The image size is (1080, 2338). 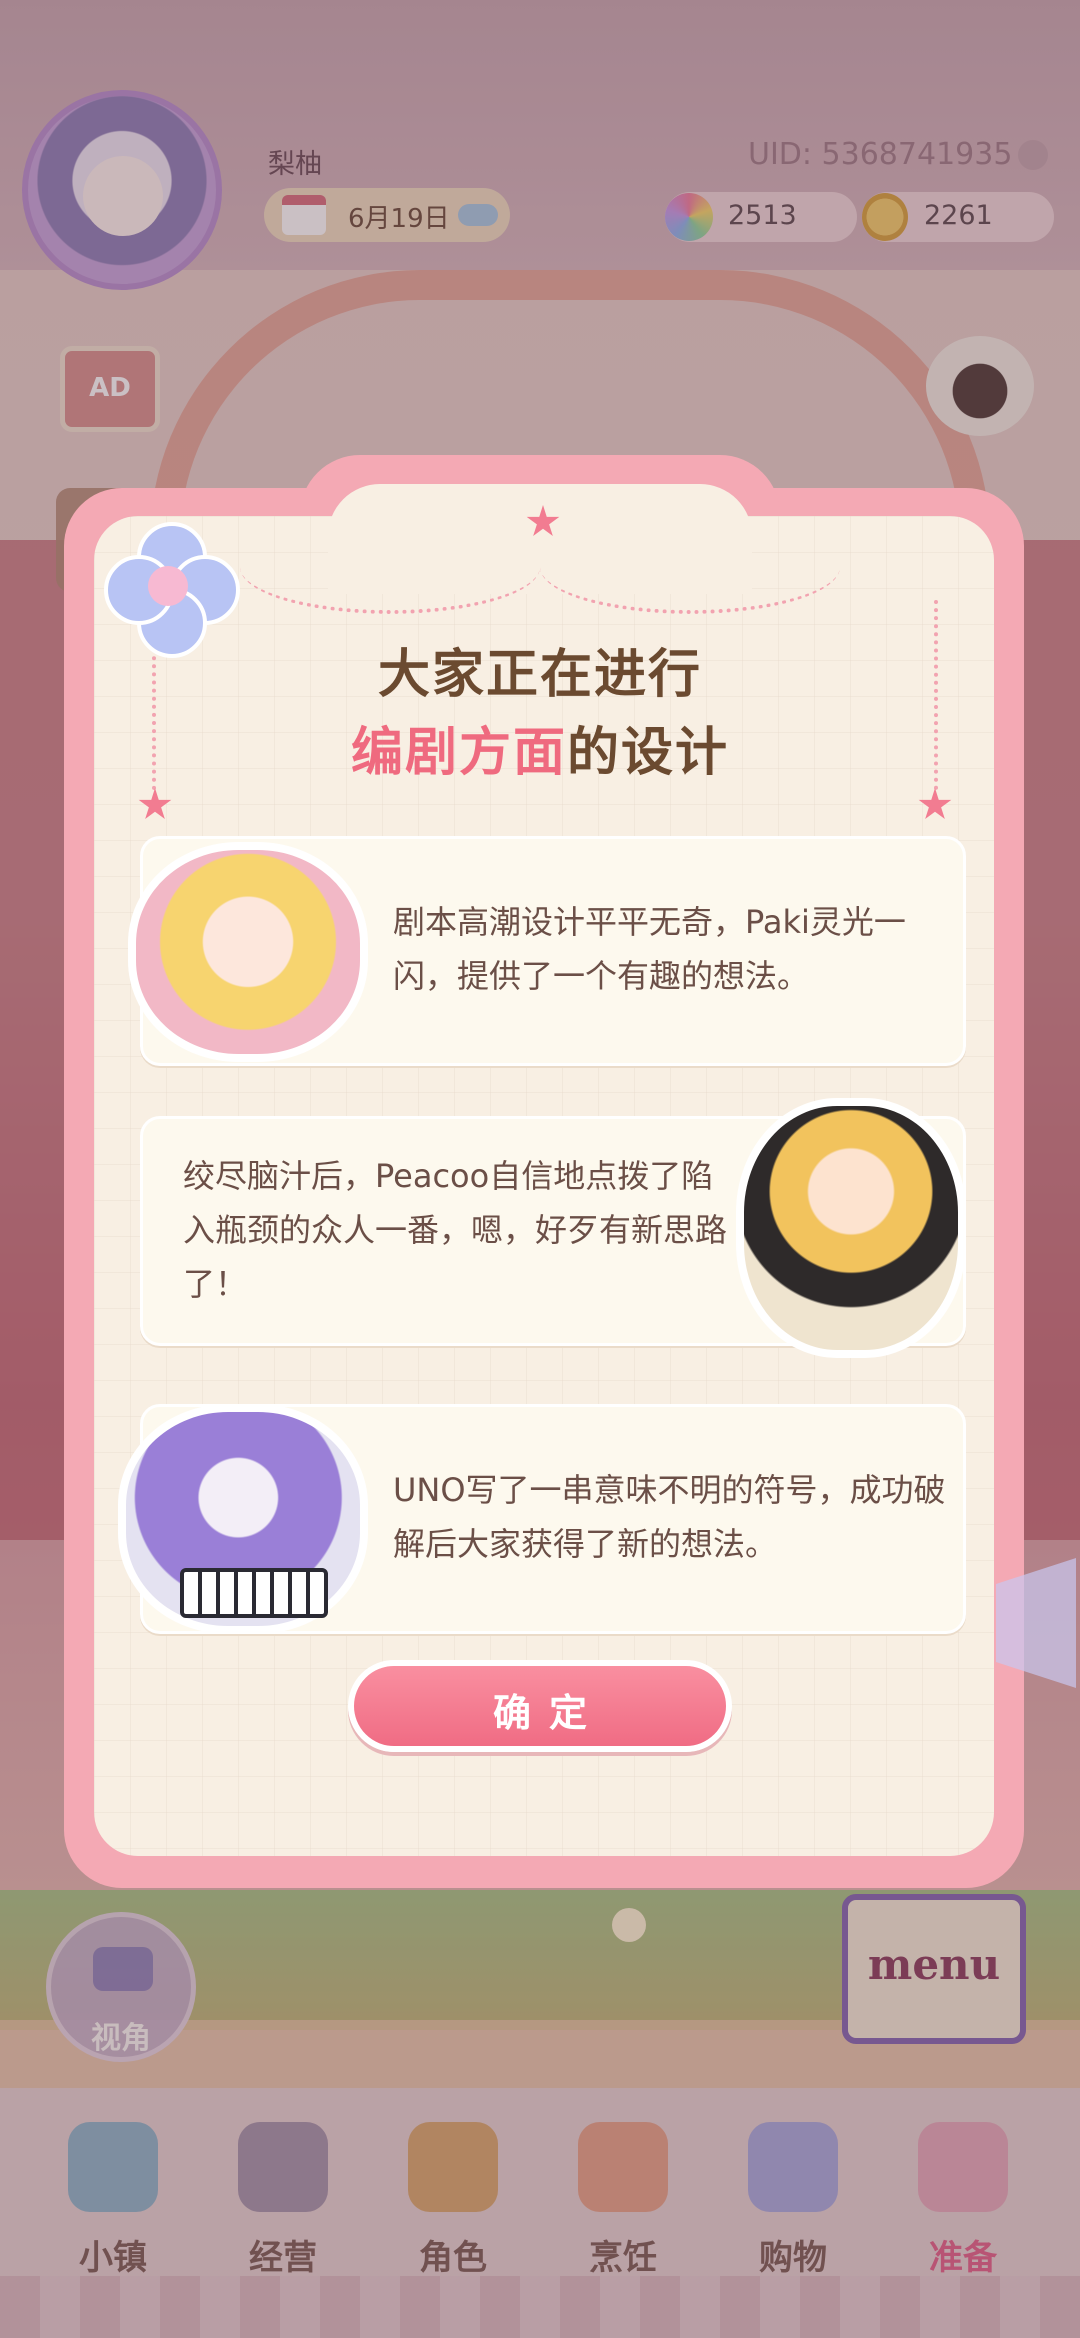 I want to click on flower-icon, so click(x=172, y=590).